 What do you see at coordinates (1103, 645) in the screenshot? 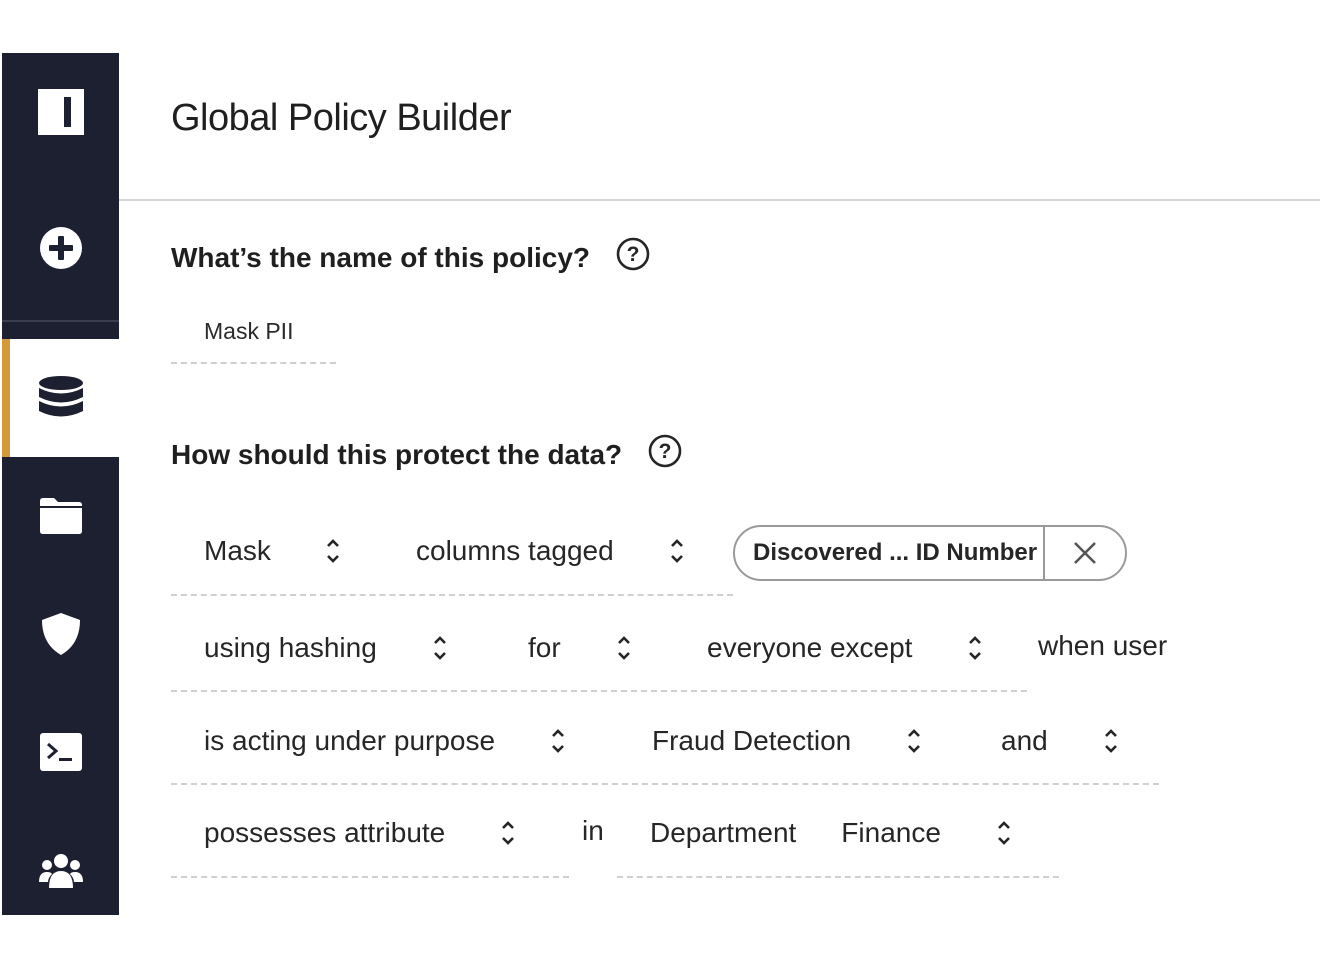
I see `when-user-text: when user` at bounding box center [1103, 645].